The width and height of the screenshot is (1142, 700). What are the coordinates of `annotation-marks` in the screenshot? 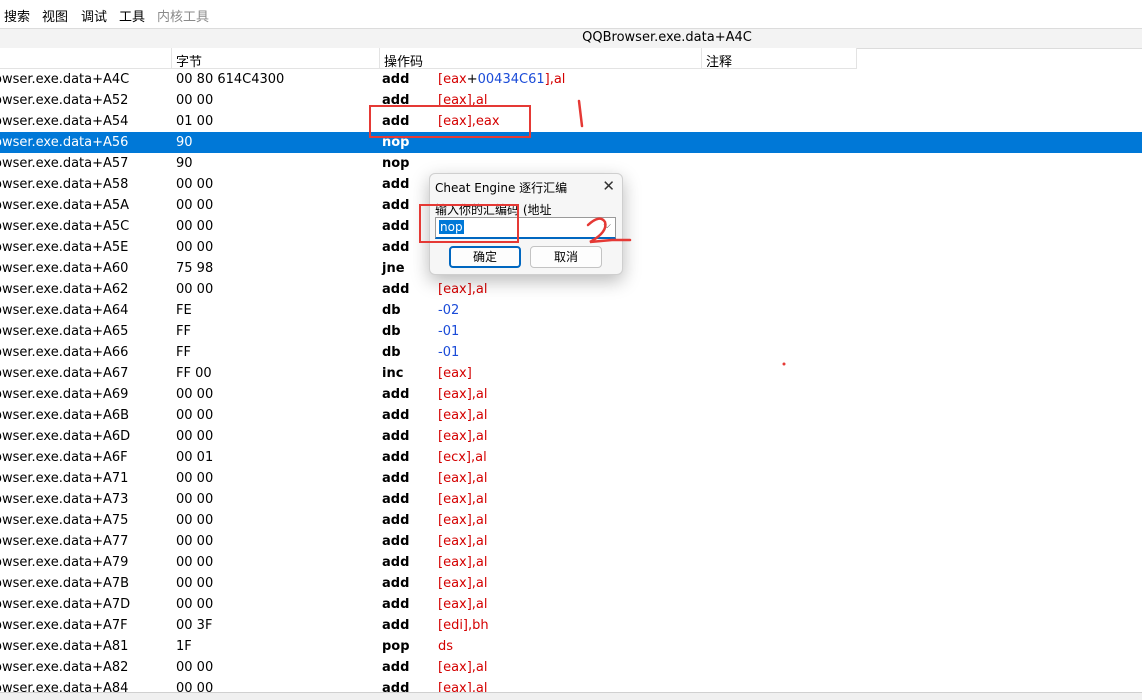 It's located at (681, 232).